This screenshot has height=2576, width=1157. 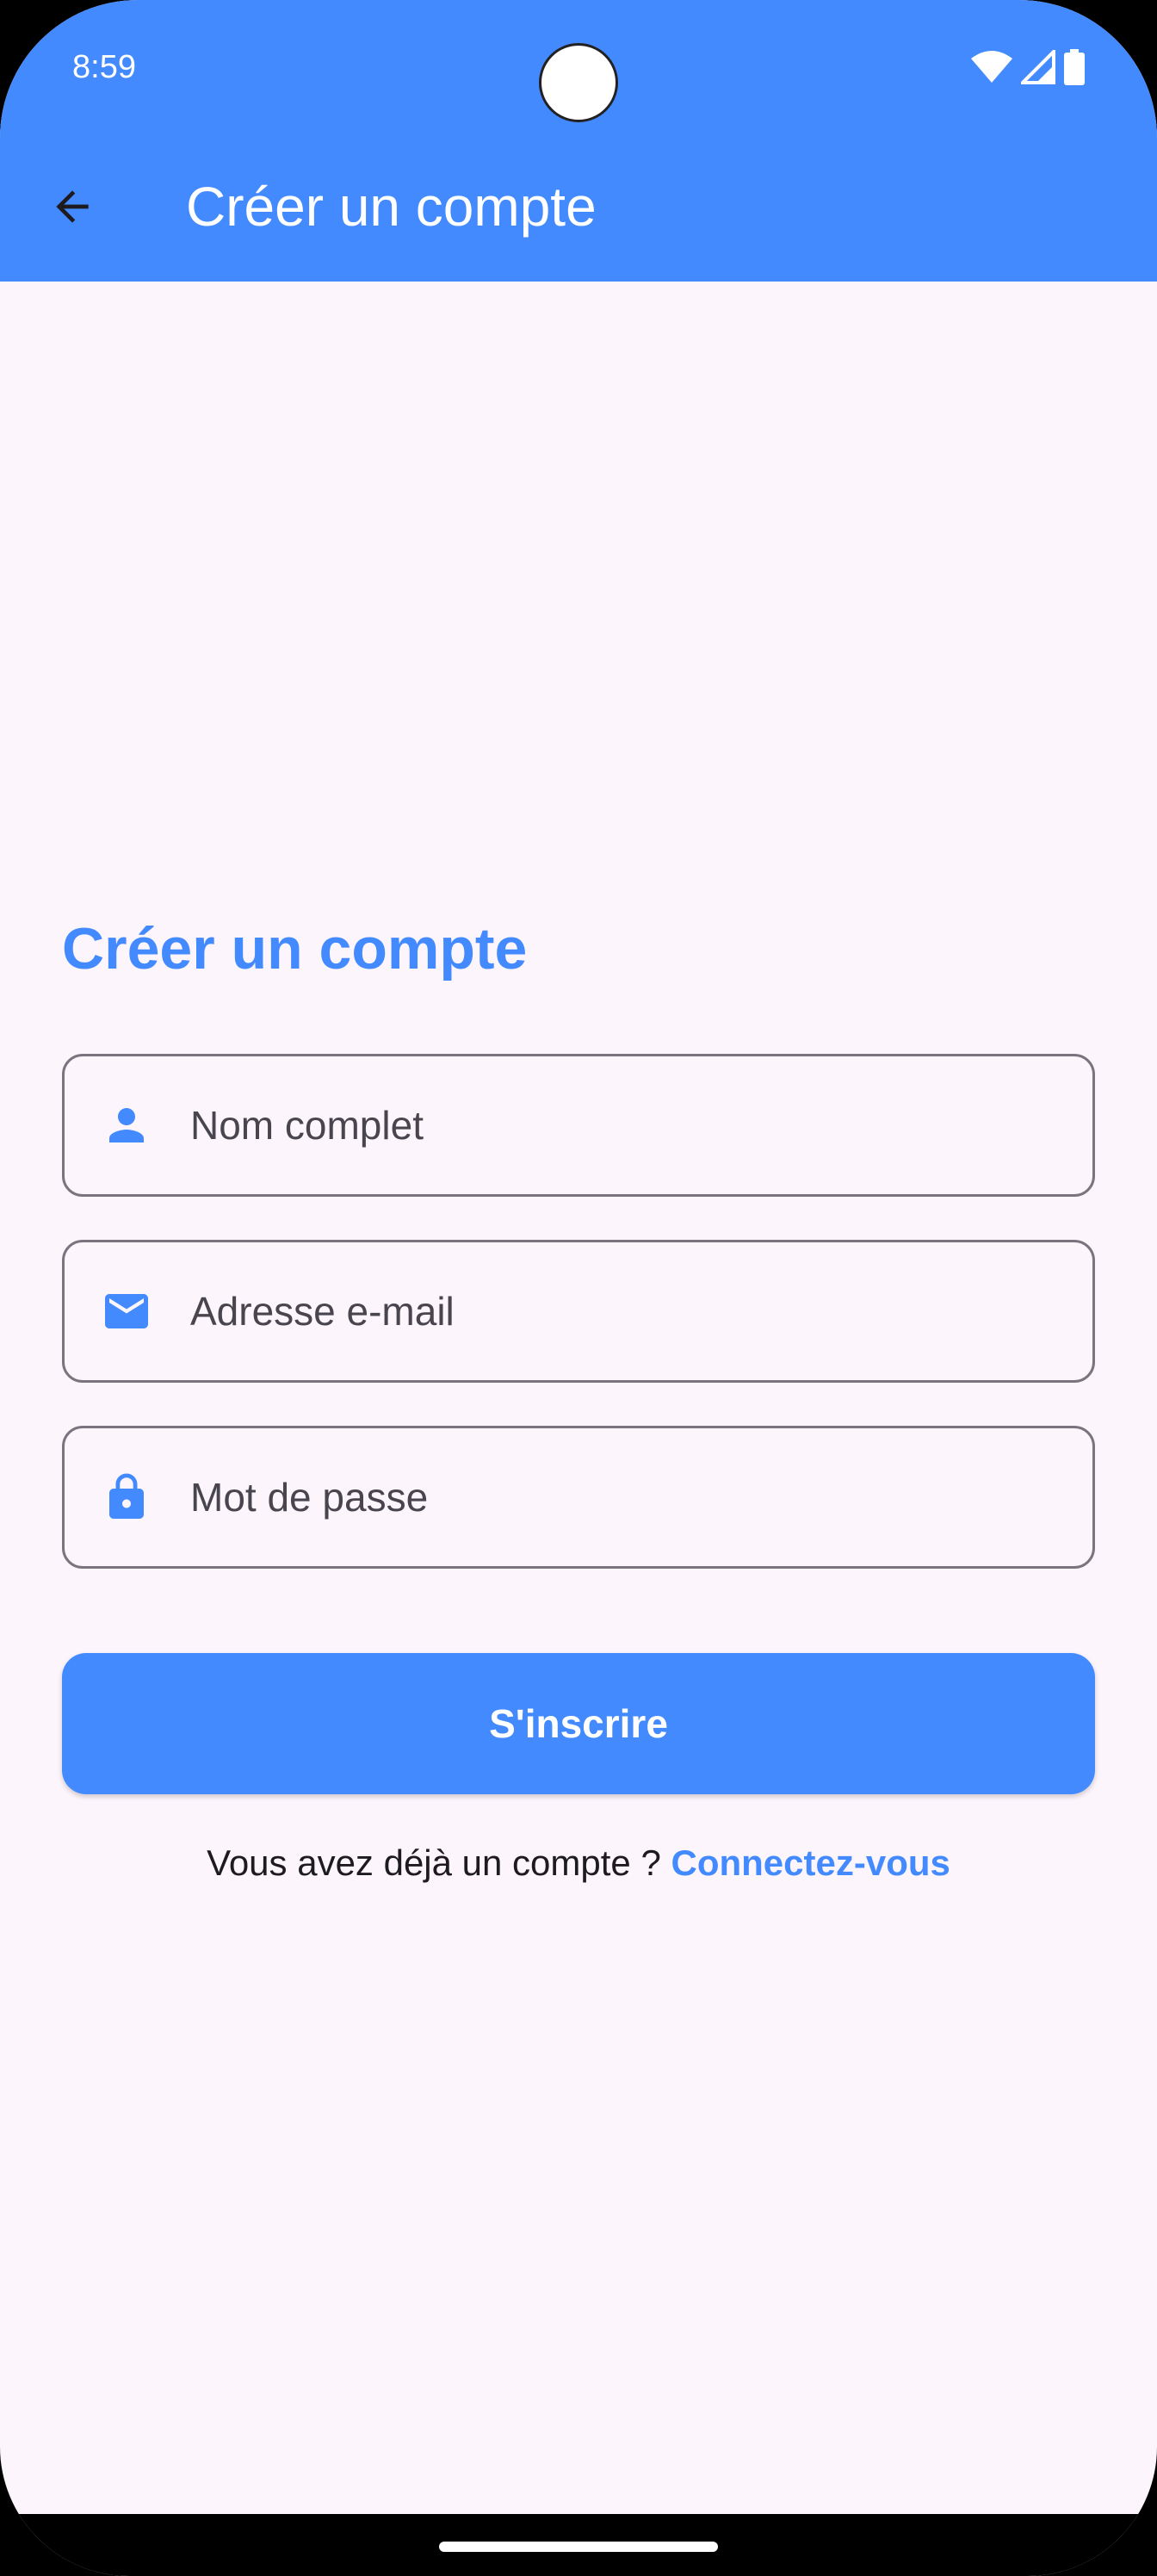 I want to click on person-icon, so click(x=127, y=1125).